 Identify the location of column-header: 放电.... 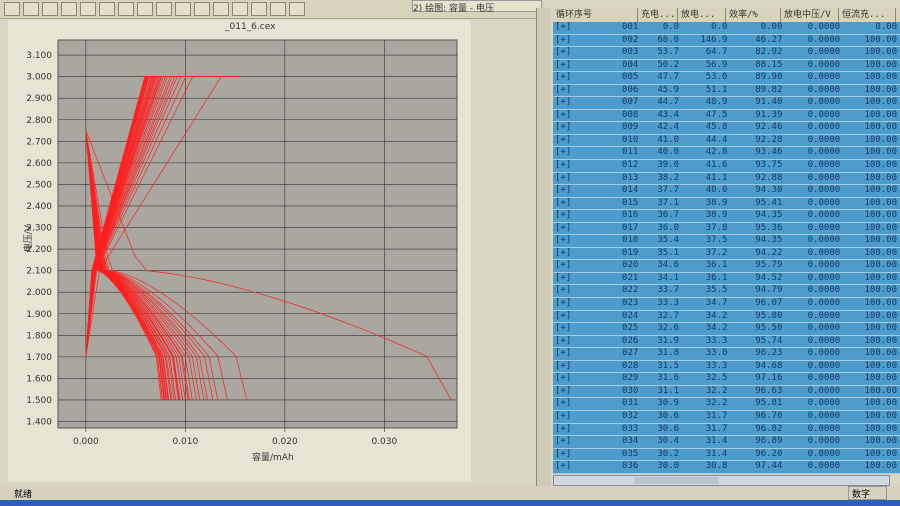
(702, 15).